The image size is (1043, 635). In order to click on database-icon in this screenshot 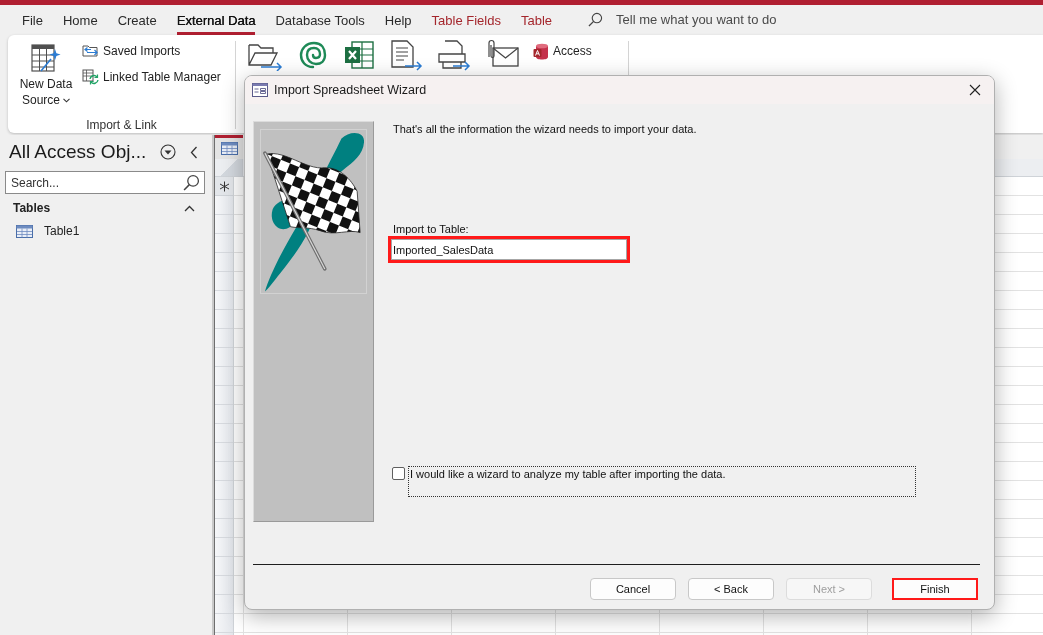, I will do `click(541, 51)`.